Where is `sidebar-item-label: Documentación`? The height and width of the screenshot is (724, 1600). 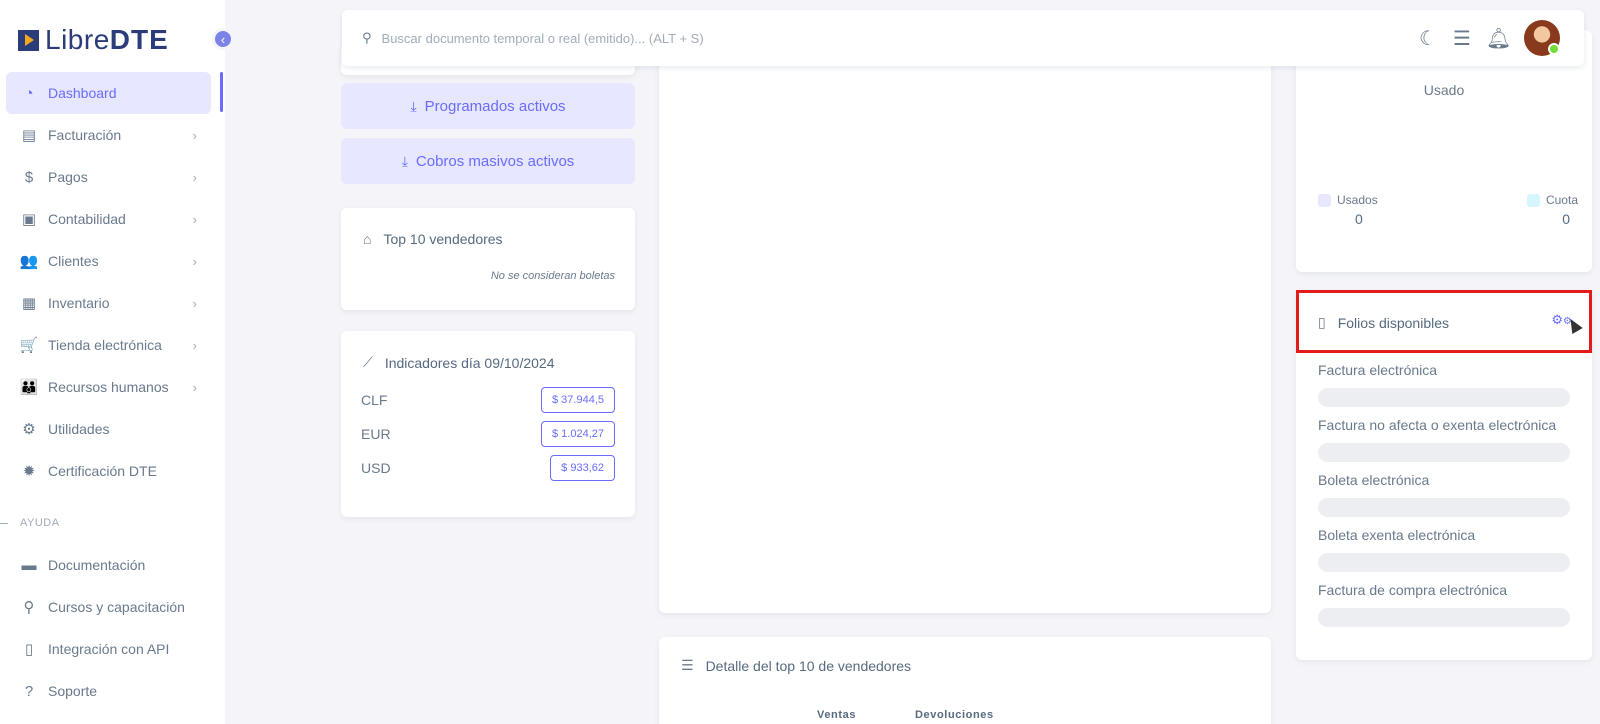 sidebar-item-label: Documentación is located at coordinates (97, 565).